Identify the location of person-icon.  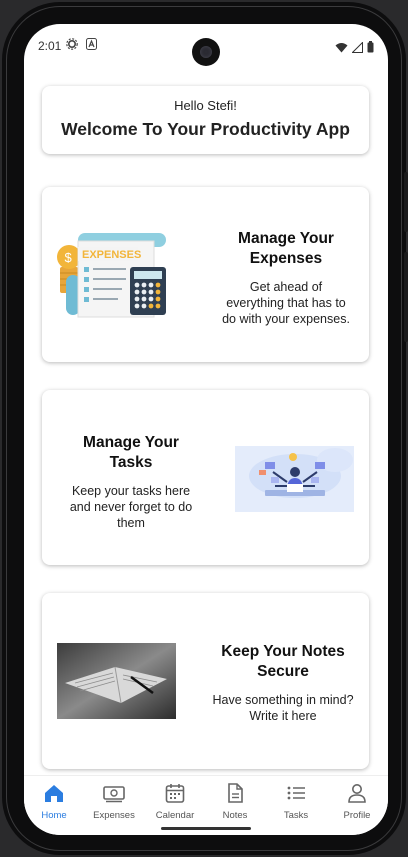
(357, 796).